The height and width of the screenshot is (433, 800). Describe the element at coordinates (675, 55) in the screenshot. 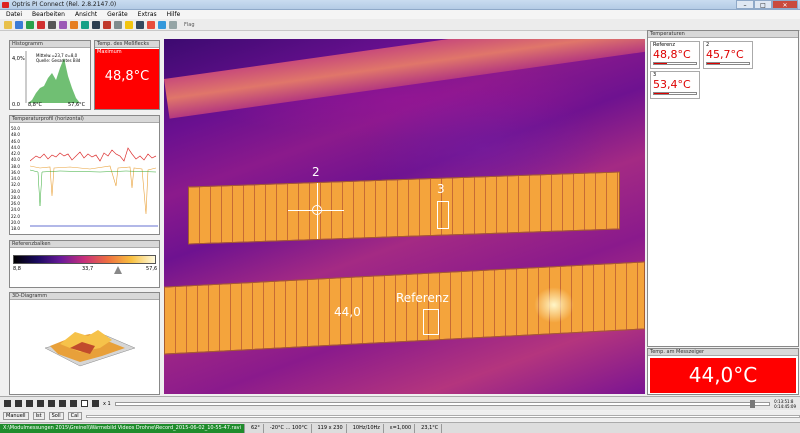

I see `temp-item-referenz: Referenz 48,8°C` at that location.